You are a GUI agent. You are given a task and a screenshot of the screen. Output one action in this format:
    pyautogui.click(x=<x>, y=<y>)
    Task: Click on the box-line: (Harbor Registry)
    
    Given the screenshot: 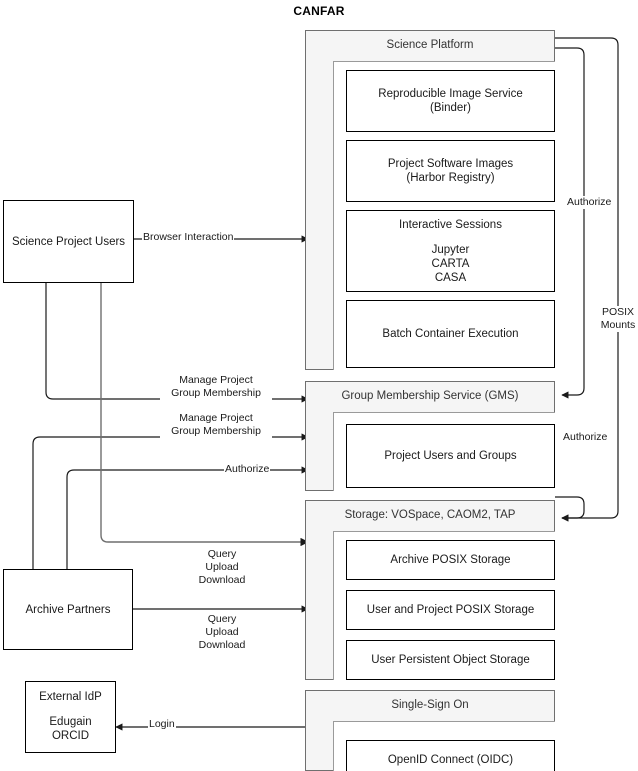 What is the action you would take?
    pyautogui.click(x=450, y=178)
    